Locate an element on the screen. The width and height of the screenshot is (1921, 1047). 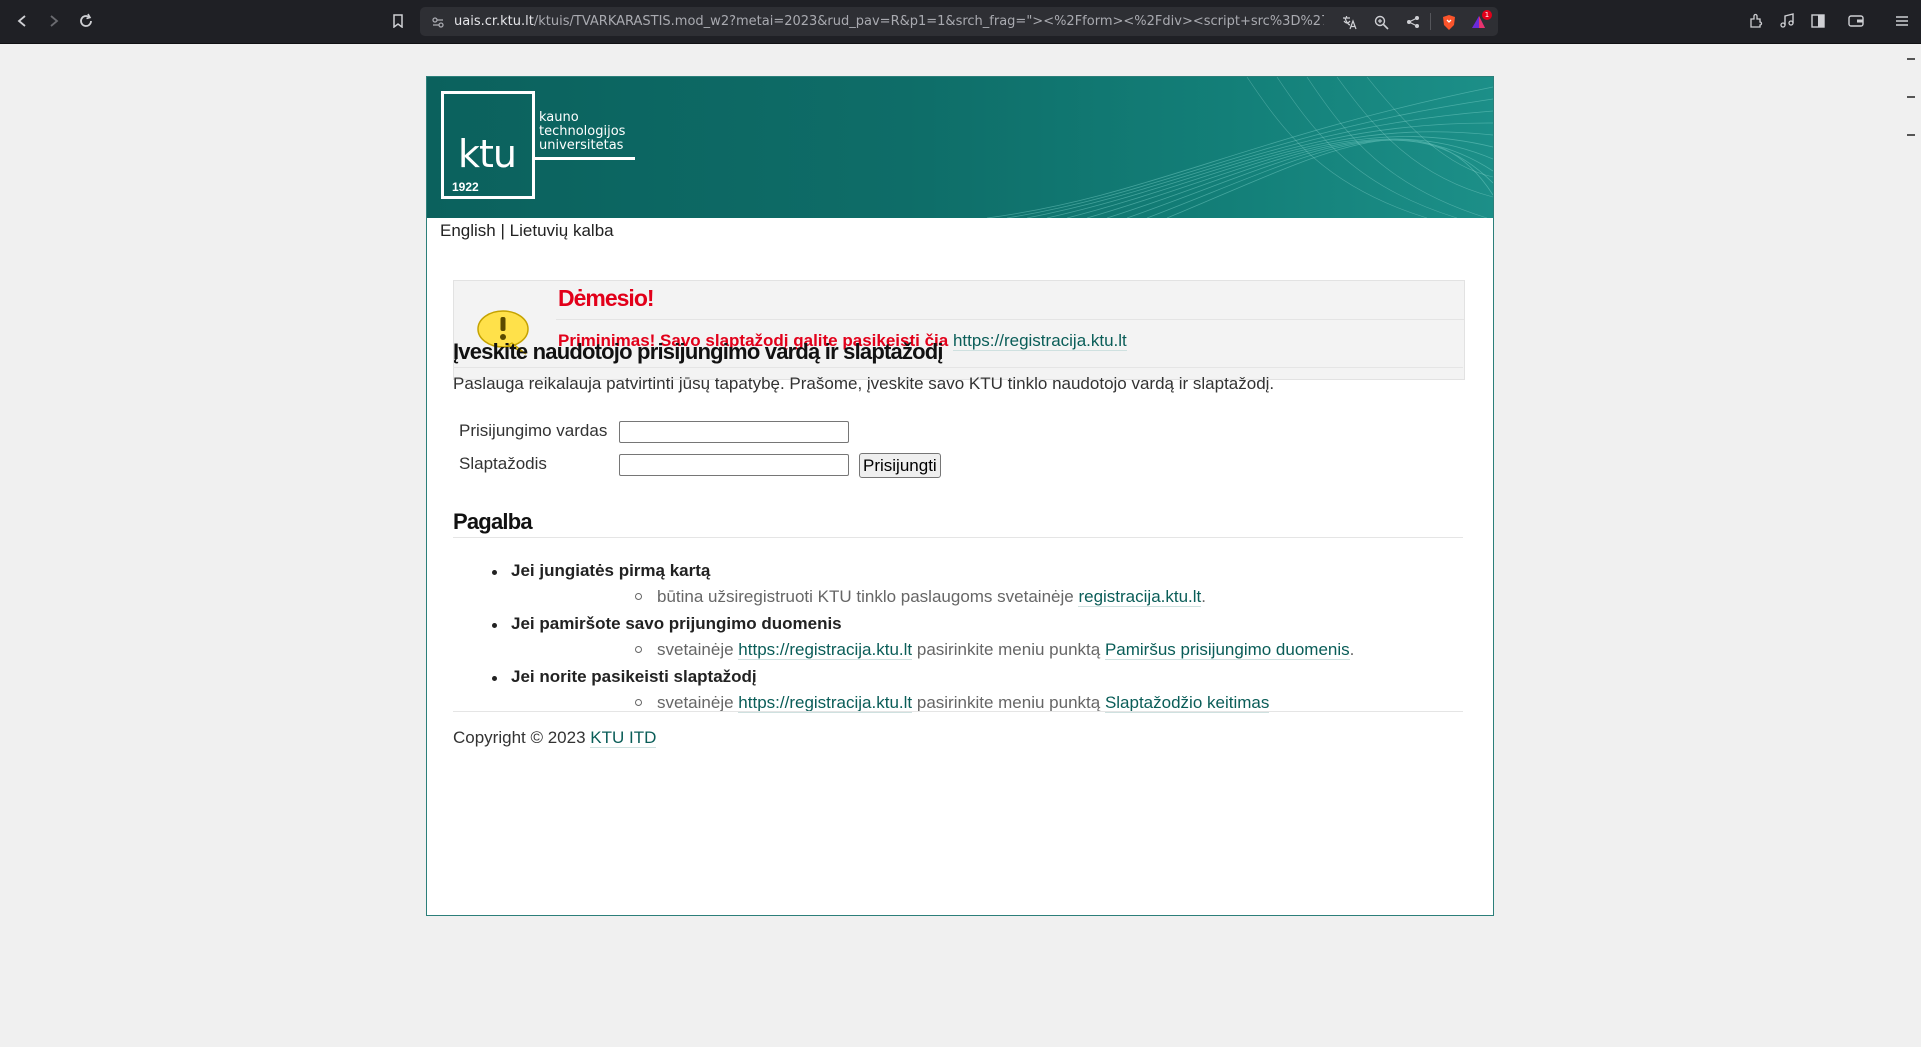
help-password-change-link: Slaptažodžio keitimas is located at coordinates (1187, 703).